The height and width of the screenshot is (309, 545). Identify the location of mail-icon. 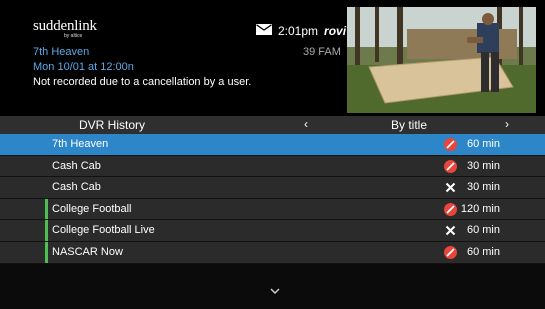
(264, 31).